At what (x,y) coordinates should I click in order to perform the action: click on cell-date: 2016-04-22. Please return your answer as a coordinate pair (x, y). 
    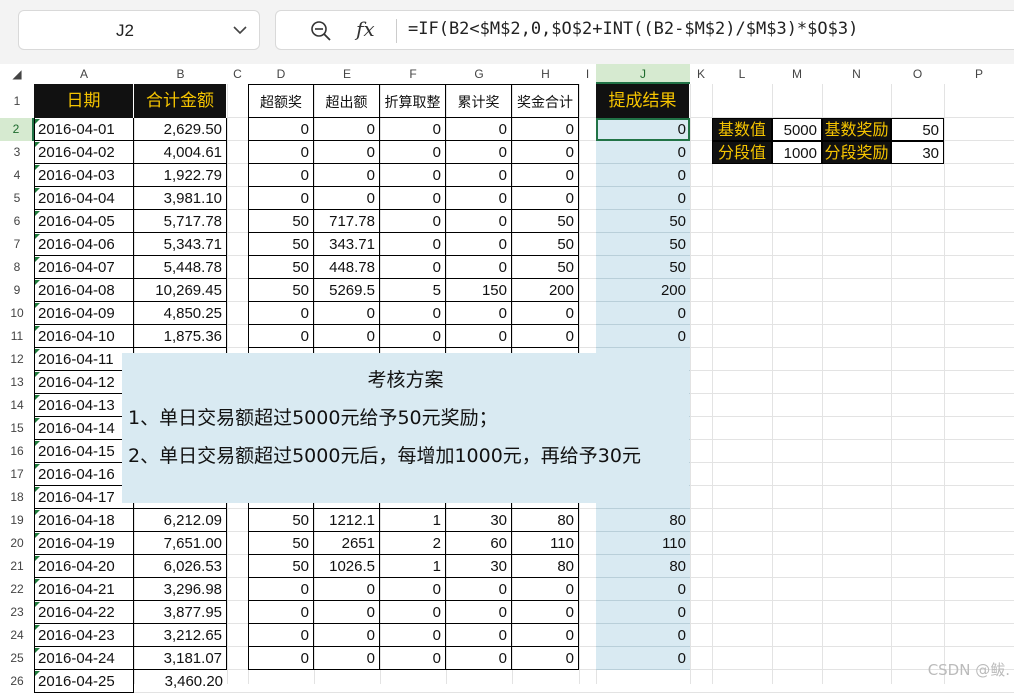
    Looking at the image, I should click on (84, 612).